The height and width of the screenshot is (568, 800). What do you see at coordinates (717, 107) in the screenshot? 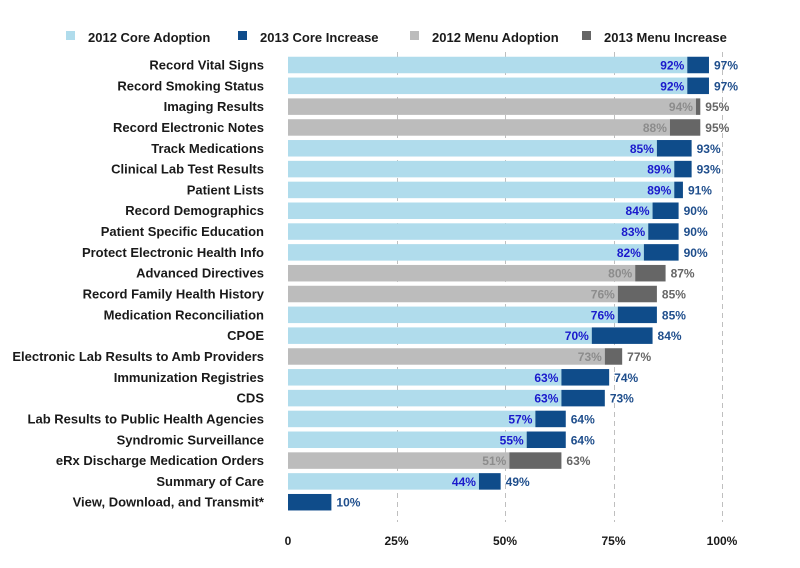
I see `value-label-2013: 95%` at bounding box center [717, 107].